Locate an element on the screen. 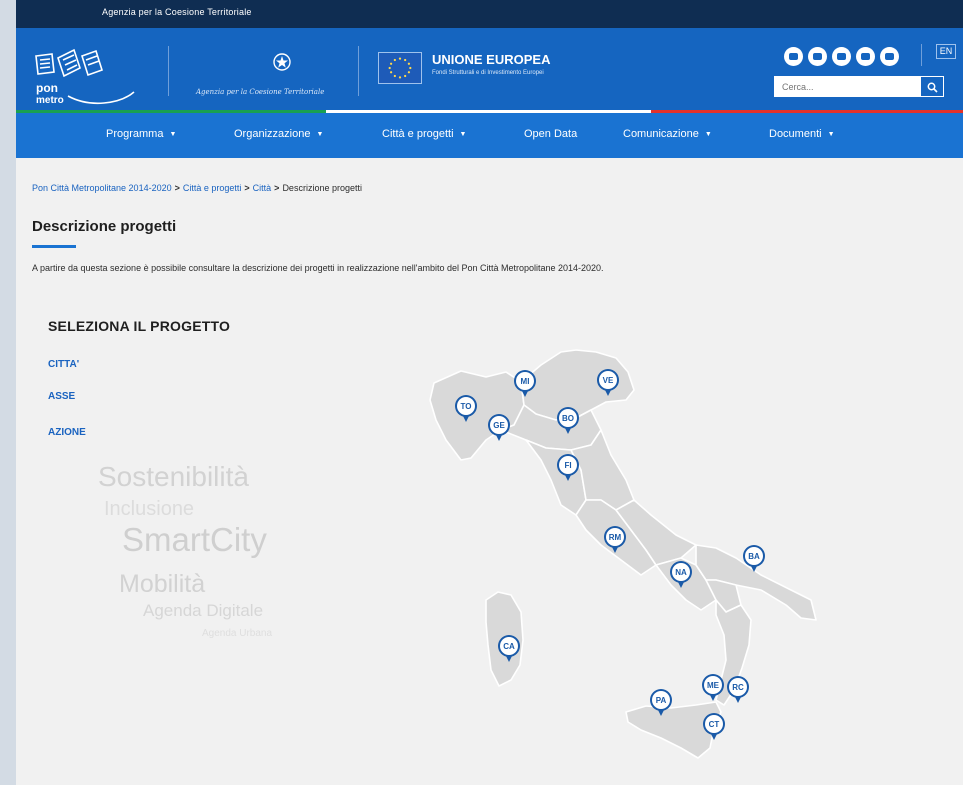 Image resolution: width=963 pixels, height=785 pixels. nav-comunicazione: Comunicazione ▼ is located at coordinates (667, 134).